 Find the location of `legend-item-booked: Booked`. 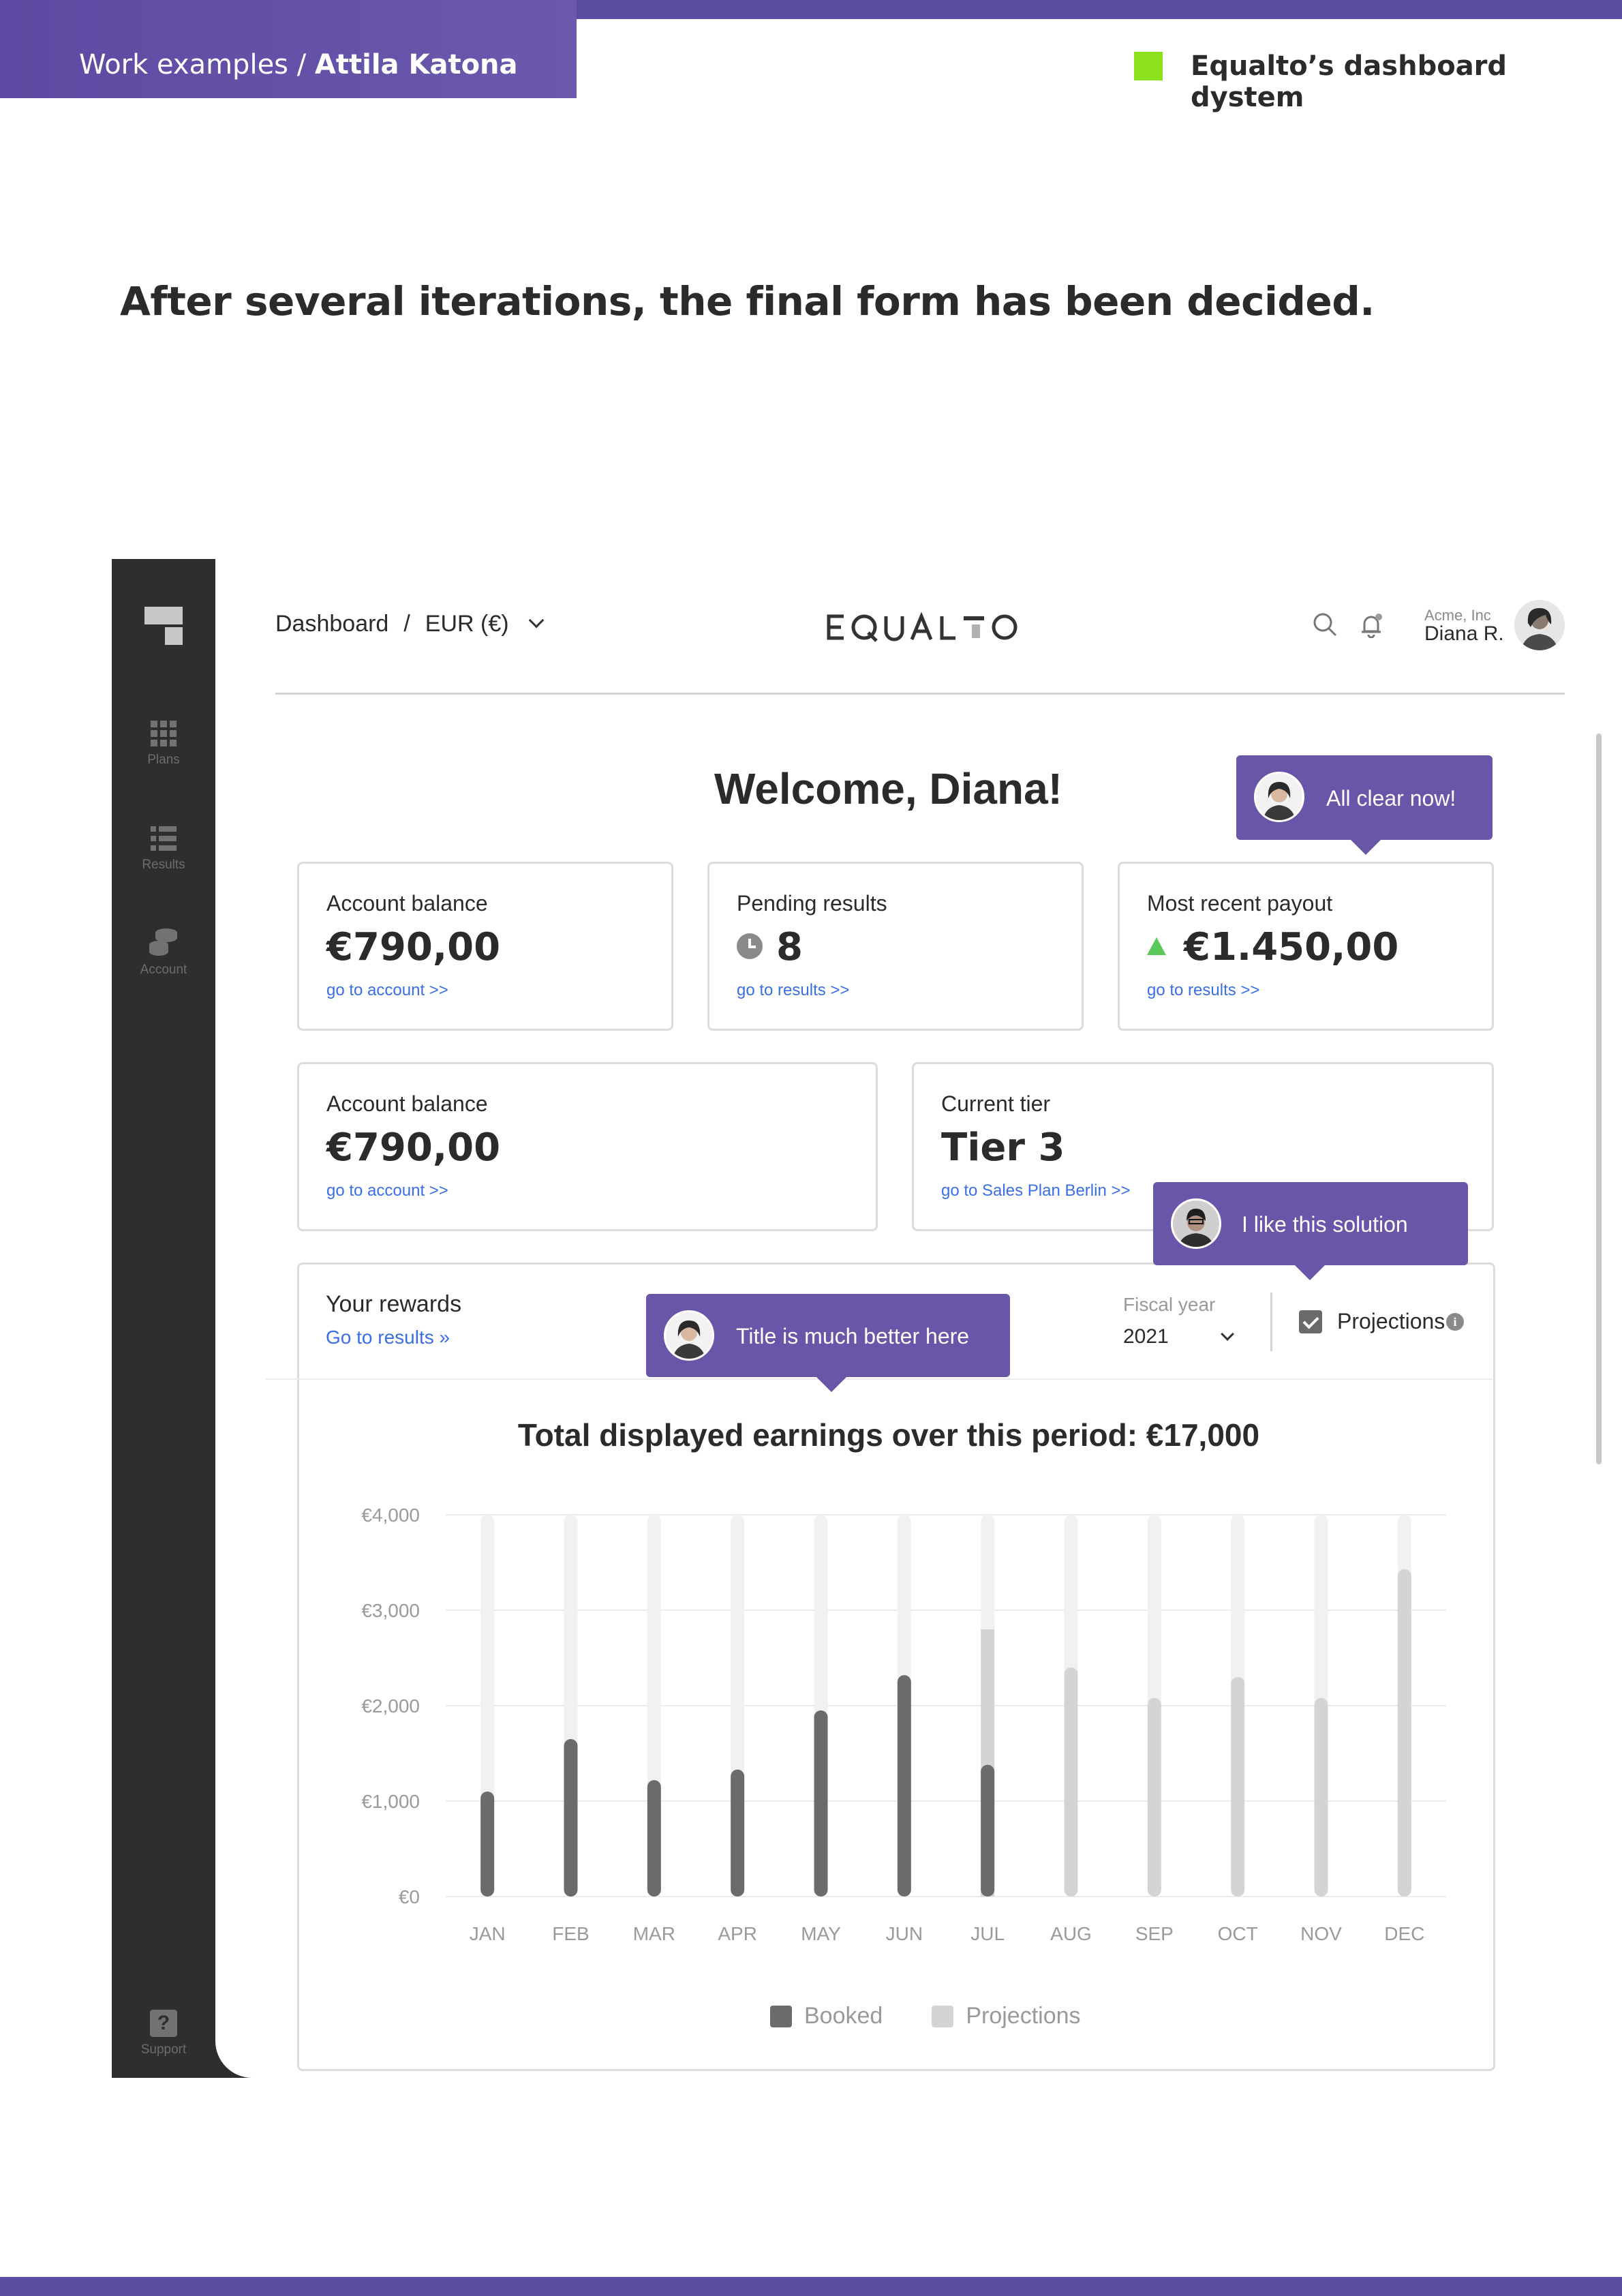

legend-item-booked: Booked is located at coordinates (826, 2016).